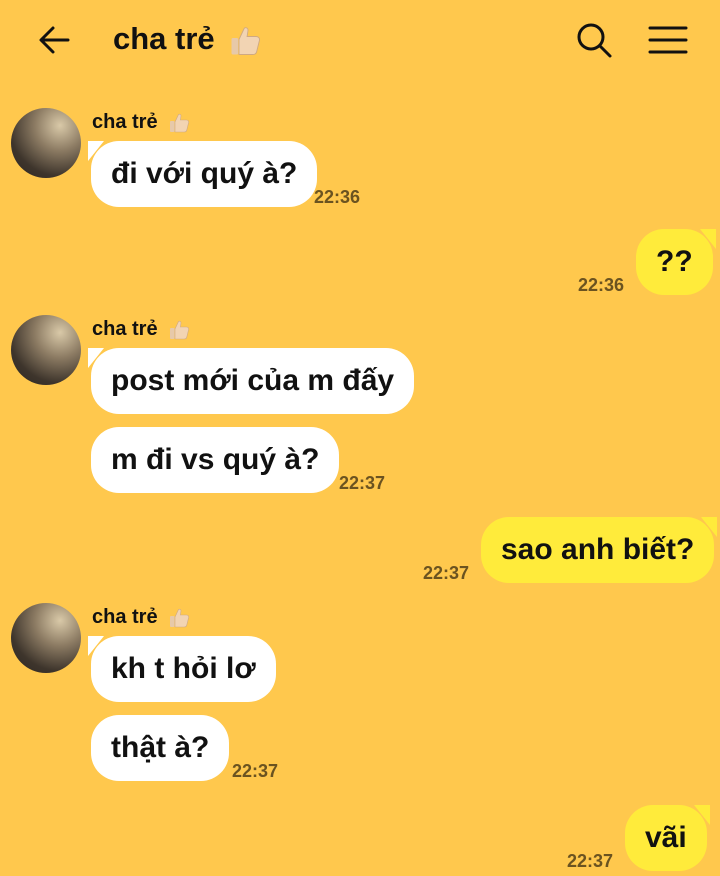  What do you see at coordinates (360, 40) in the screenshot?
I see `chat-header: cha trẻ` at bounding box center [360, 40].